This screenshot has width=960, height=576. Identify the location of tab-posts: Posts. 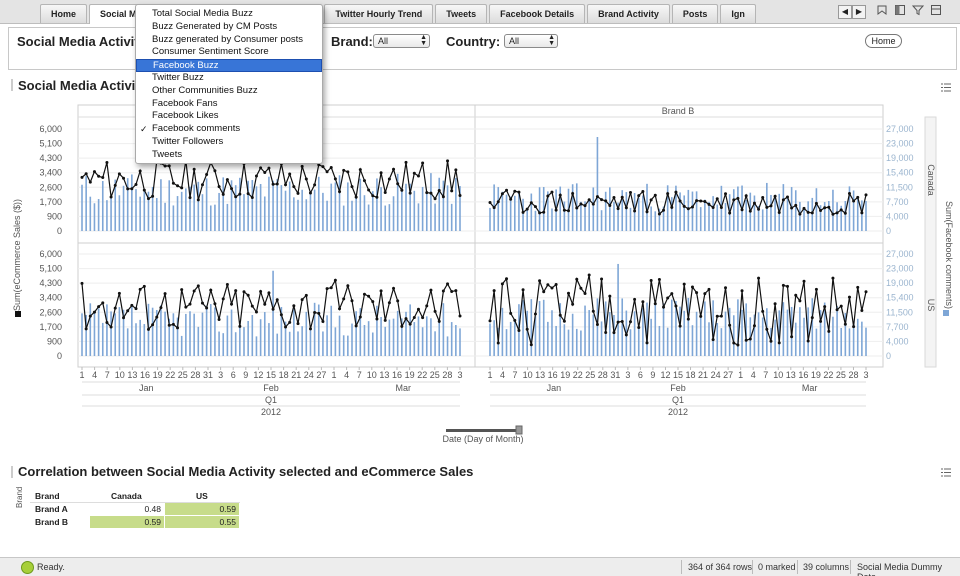
(695, 13).